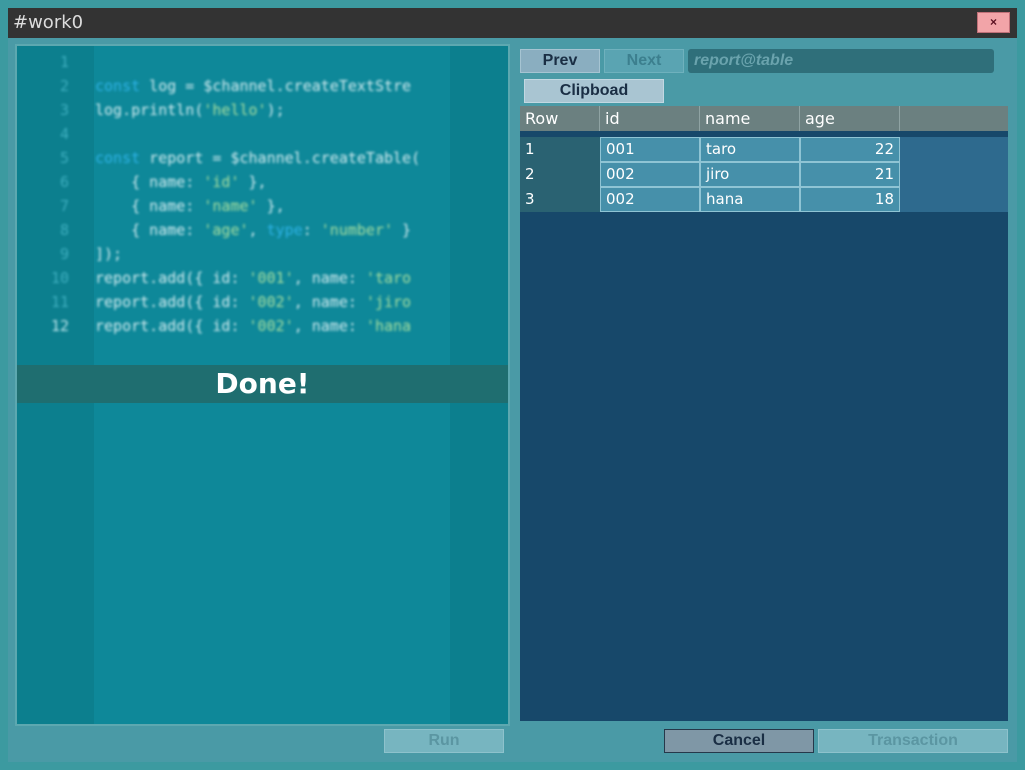  I want to click on column-header-name: name, so click(750, 118).